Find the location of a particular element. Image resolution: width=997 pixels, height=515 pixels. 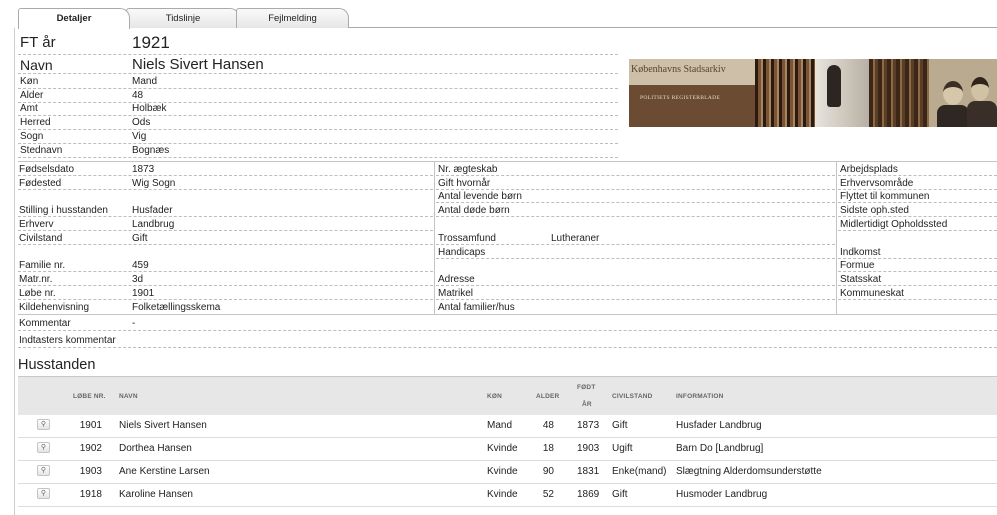

field-label: Arbejdsplads is located at coordinates (869, 169).